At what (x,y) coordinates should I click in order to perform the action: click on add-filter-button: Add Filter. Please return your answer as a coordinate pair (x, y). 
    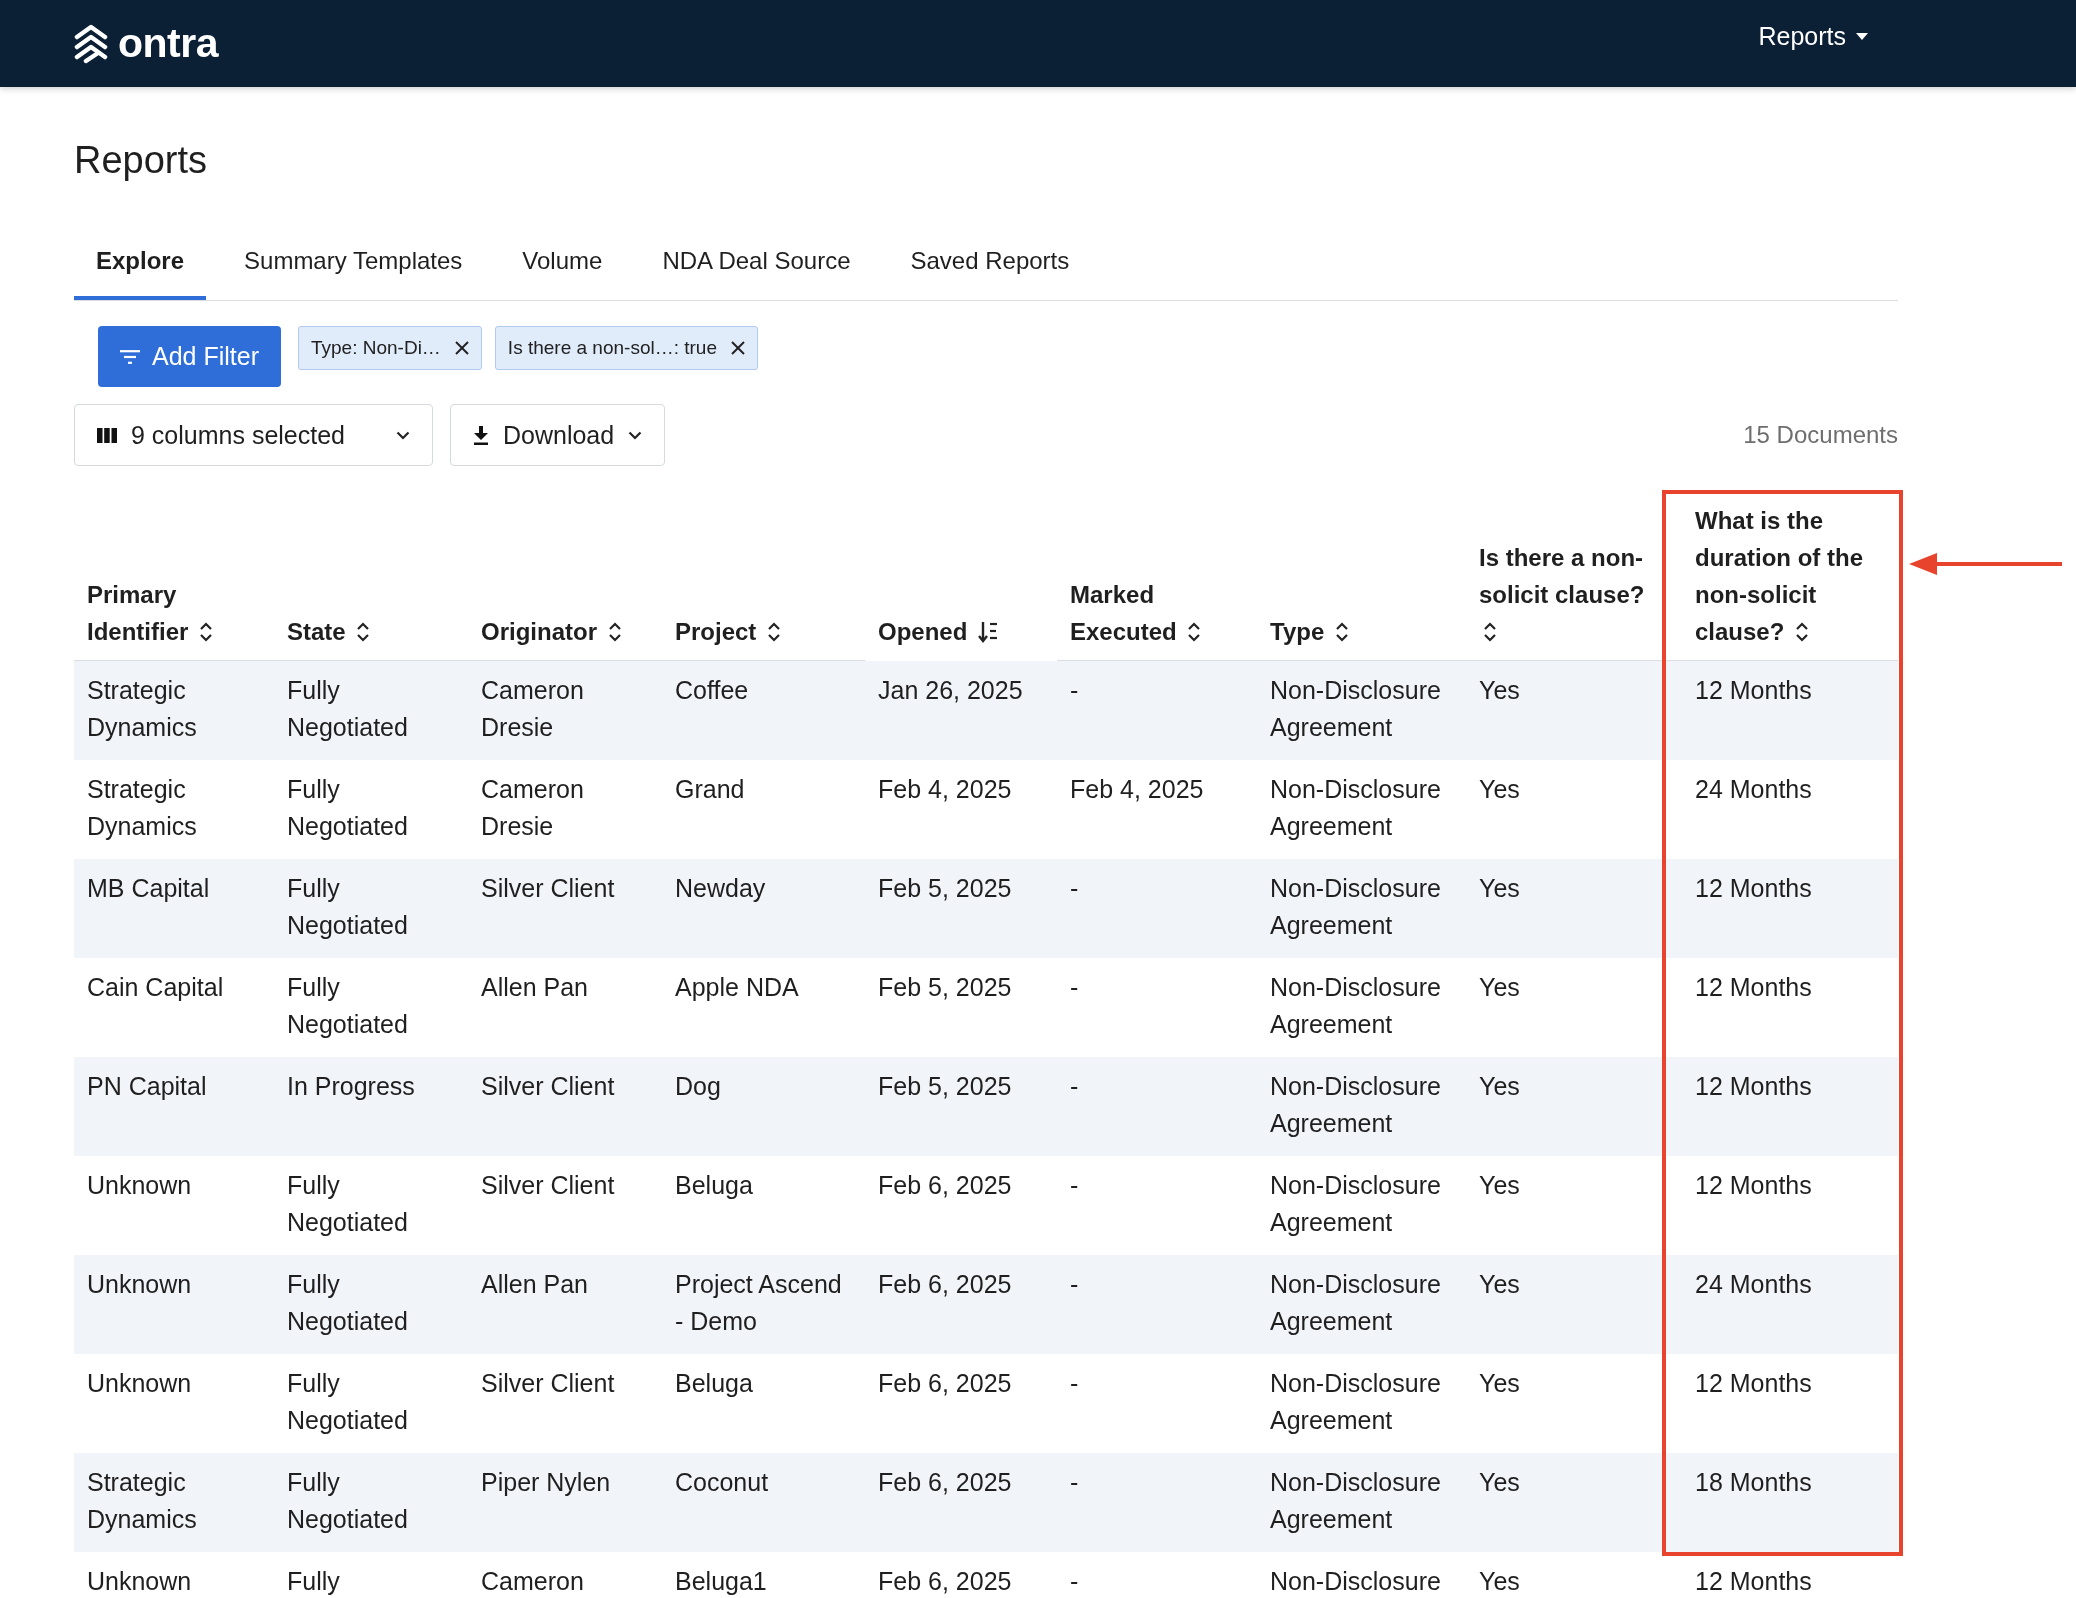
    Looking at the image, I should click on (189, 356).